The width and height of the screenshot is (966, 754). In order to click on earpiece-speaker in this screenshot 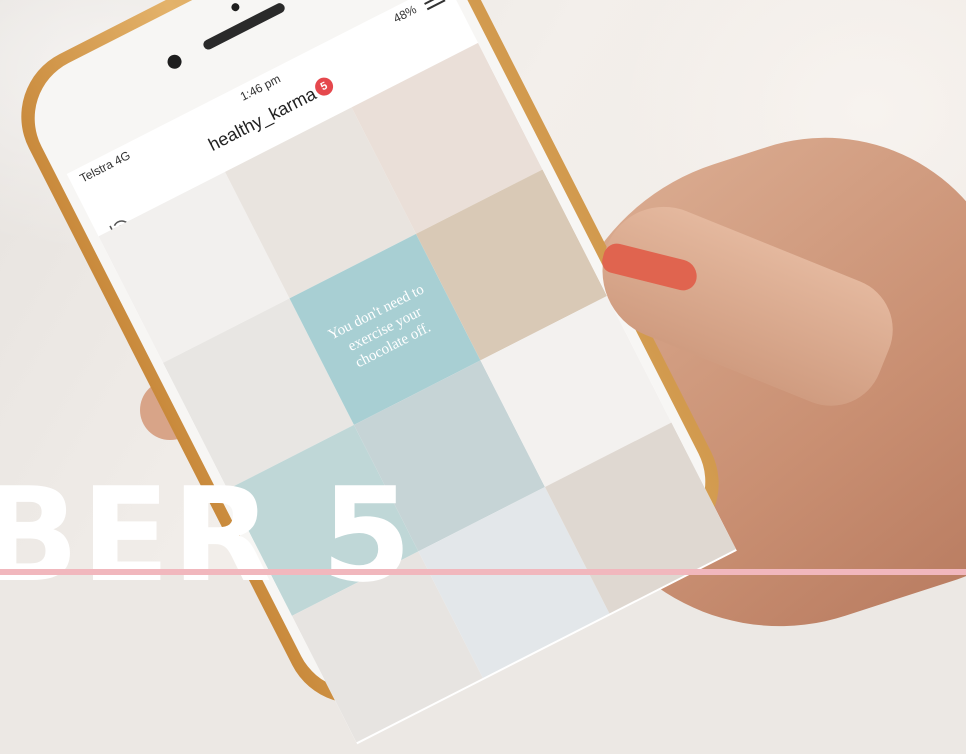, I will do `click(244, 26)`.